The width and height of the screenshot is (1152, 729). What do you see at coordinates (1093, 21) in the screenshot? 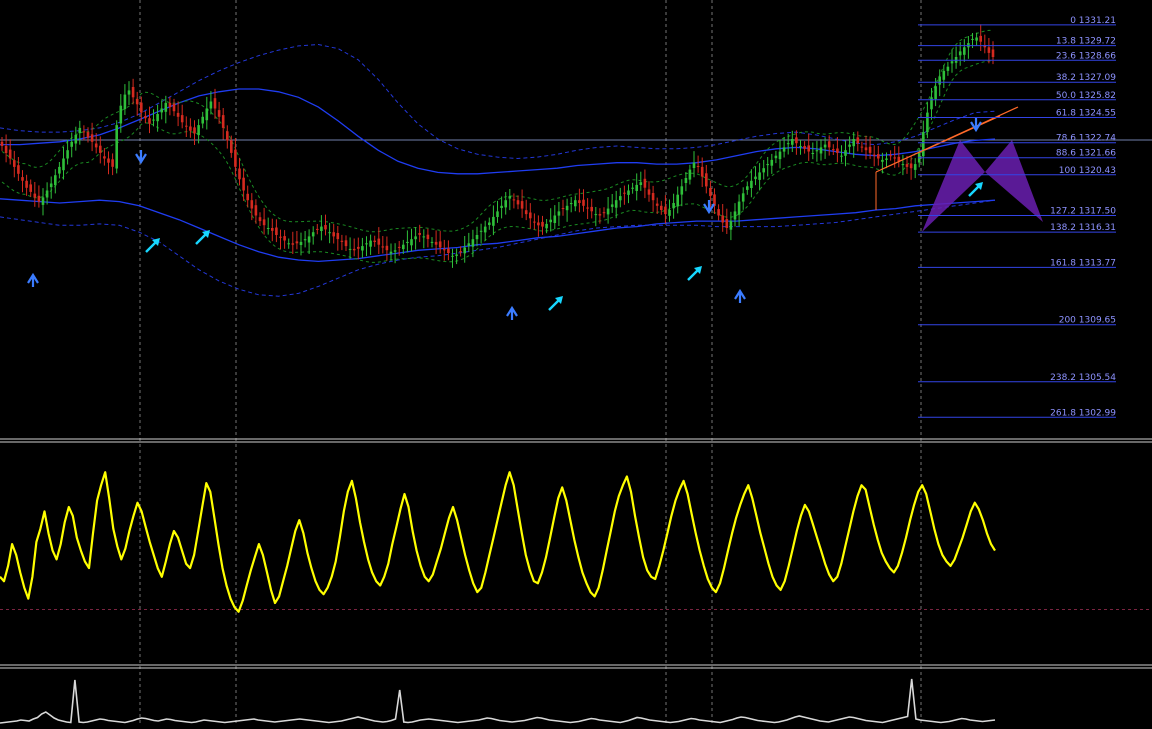
I see `fib-level-label: 0 1331.21` at bounding box center [1093, 21].